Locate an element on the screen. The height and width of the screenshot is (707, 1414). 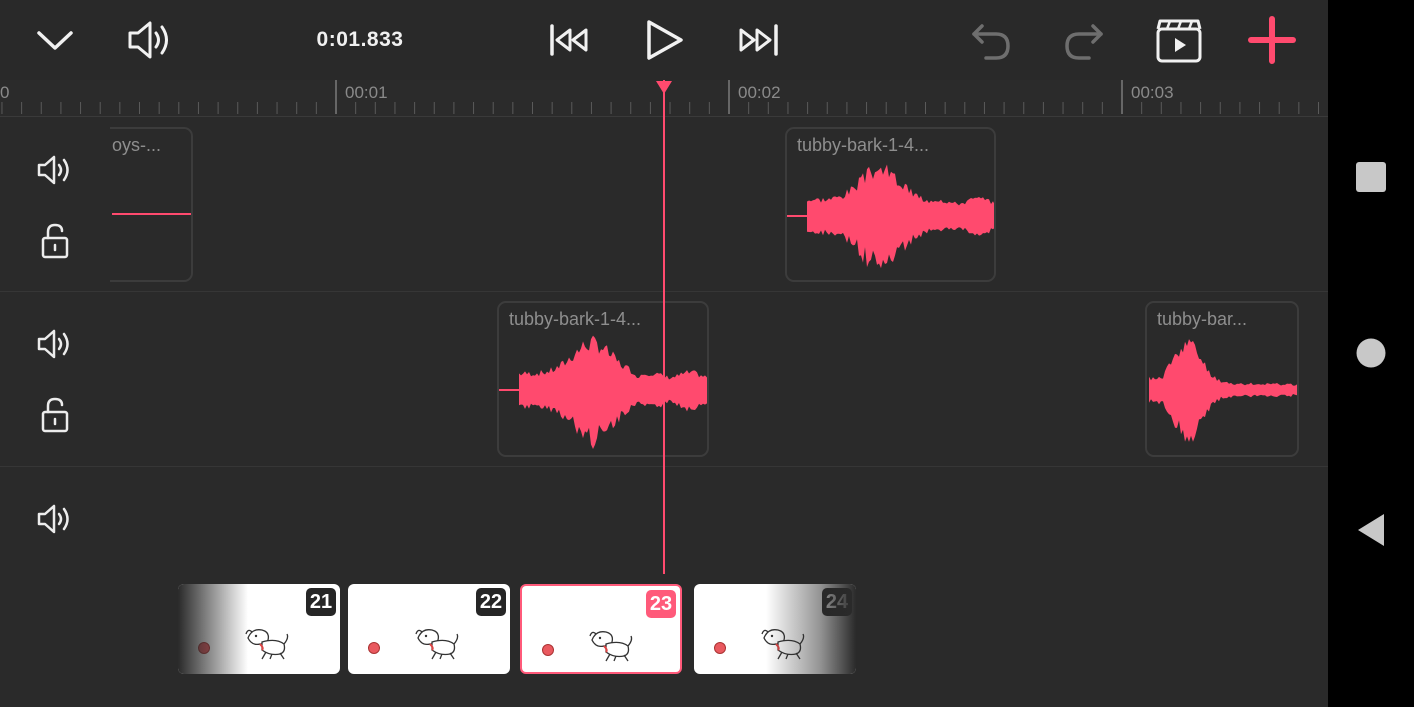
circle-home-icon is located at coordinates (1371, 353).